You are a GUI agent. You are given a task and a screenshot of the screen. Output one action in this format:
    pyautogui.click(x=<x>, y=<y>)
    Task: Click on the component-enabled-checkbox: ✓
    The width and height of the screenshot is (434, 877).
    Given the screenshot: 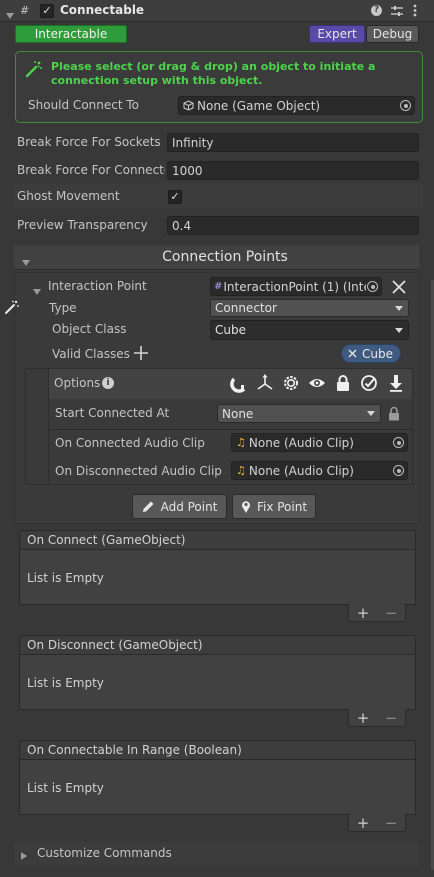 What is the action you would take?
    pyautogui.click(x=47, y=11)
    